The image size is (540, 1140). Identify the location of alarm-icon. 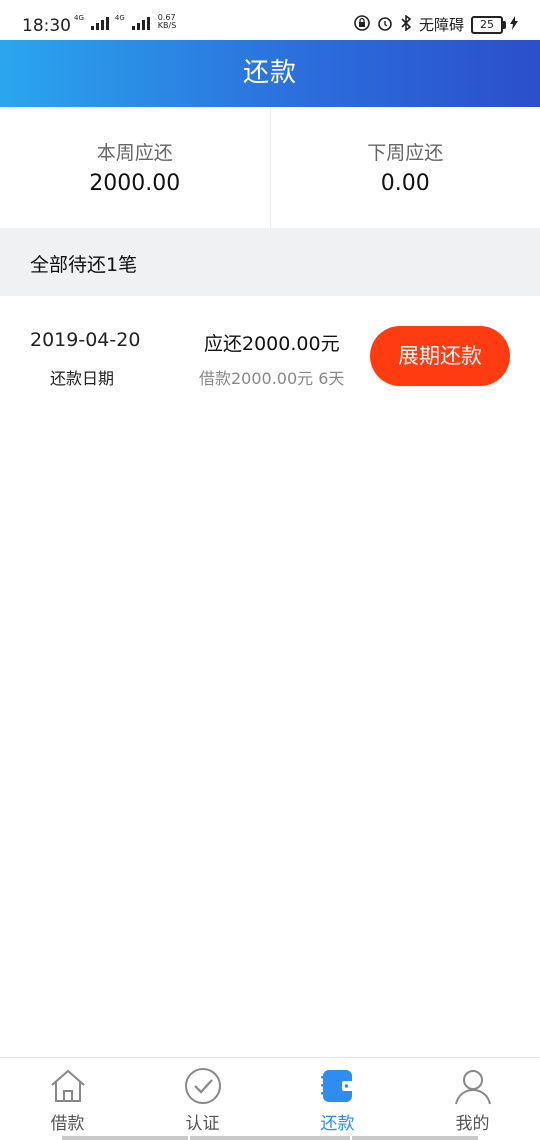
(385, 25).